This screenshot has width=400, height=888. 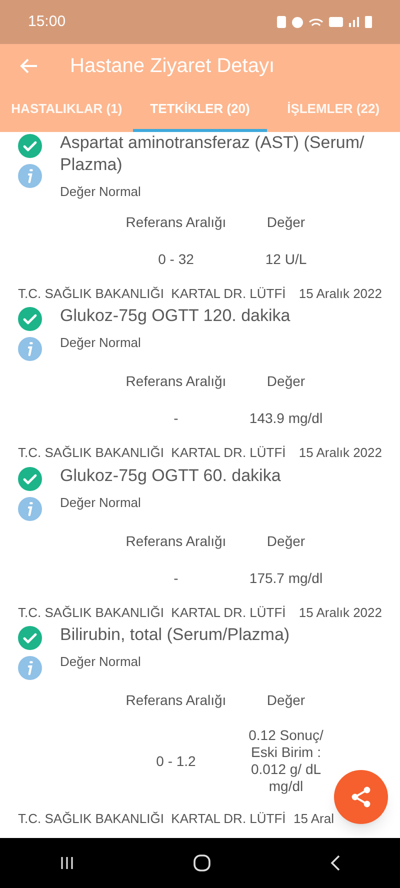 What do you see at coordinates (286, 418) in the screenshot?
I see `result-value: 143.9 mg/dl` at bounding box center [286, 418].